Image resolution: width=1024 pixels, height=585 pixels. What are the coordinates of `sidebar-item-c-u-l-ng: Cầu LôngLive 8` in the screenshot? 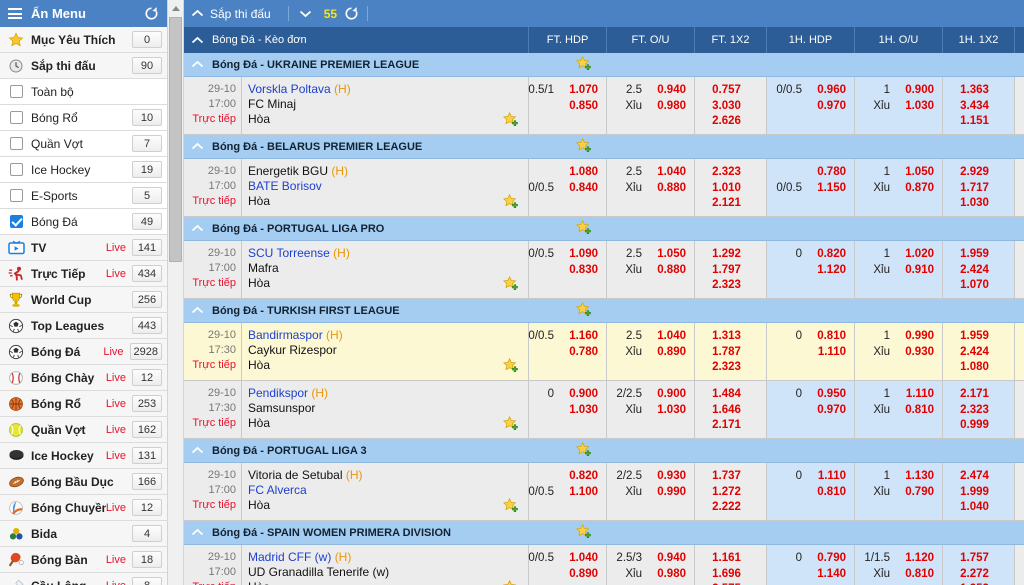 It's located at (83, 579).